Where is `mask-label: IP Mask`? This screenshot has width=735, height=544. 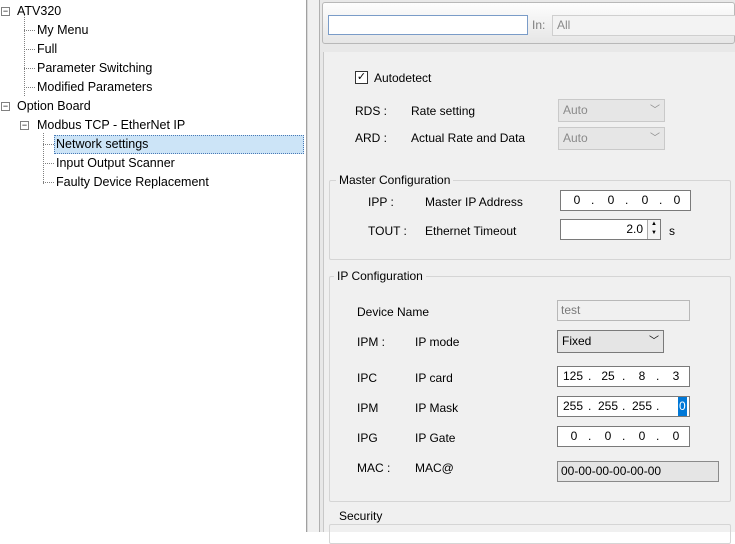
mask-label: IP Mask is located at coordinates (437, 408).